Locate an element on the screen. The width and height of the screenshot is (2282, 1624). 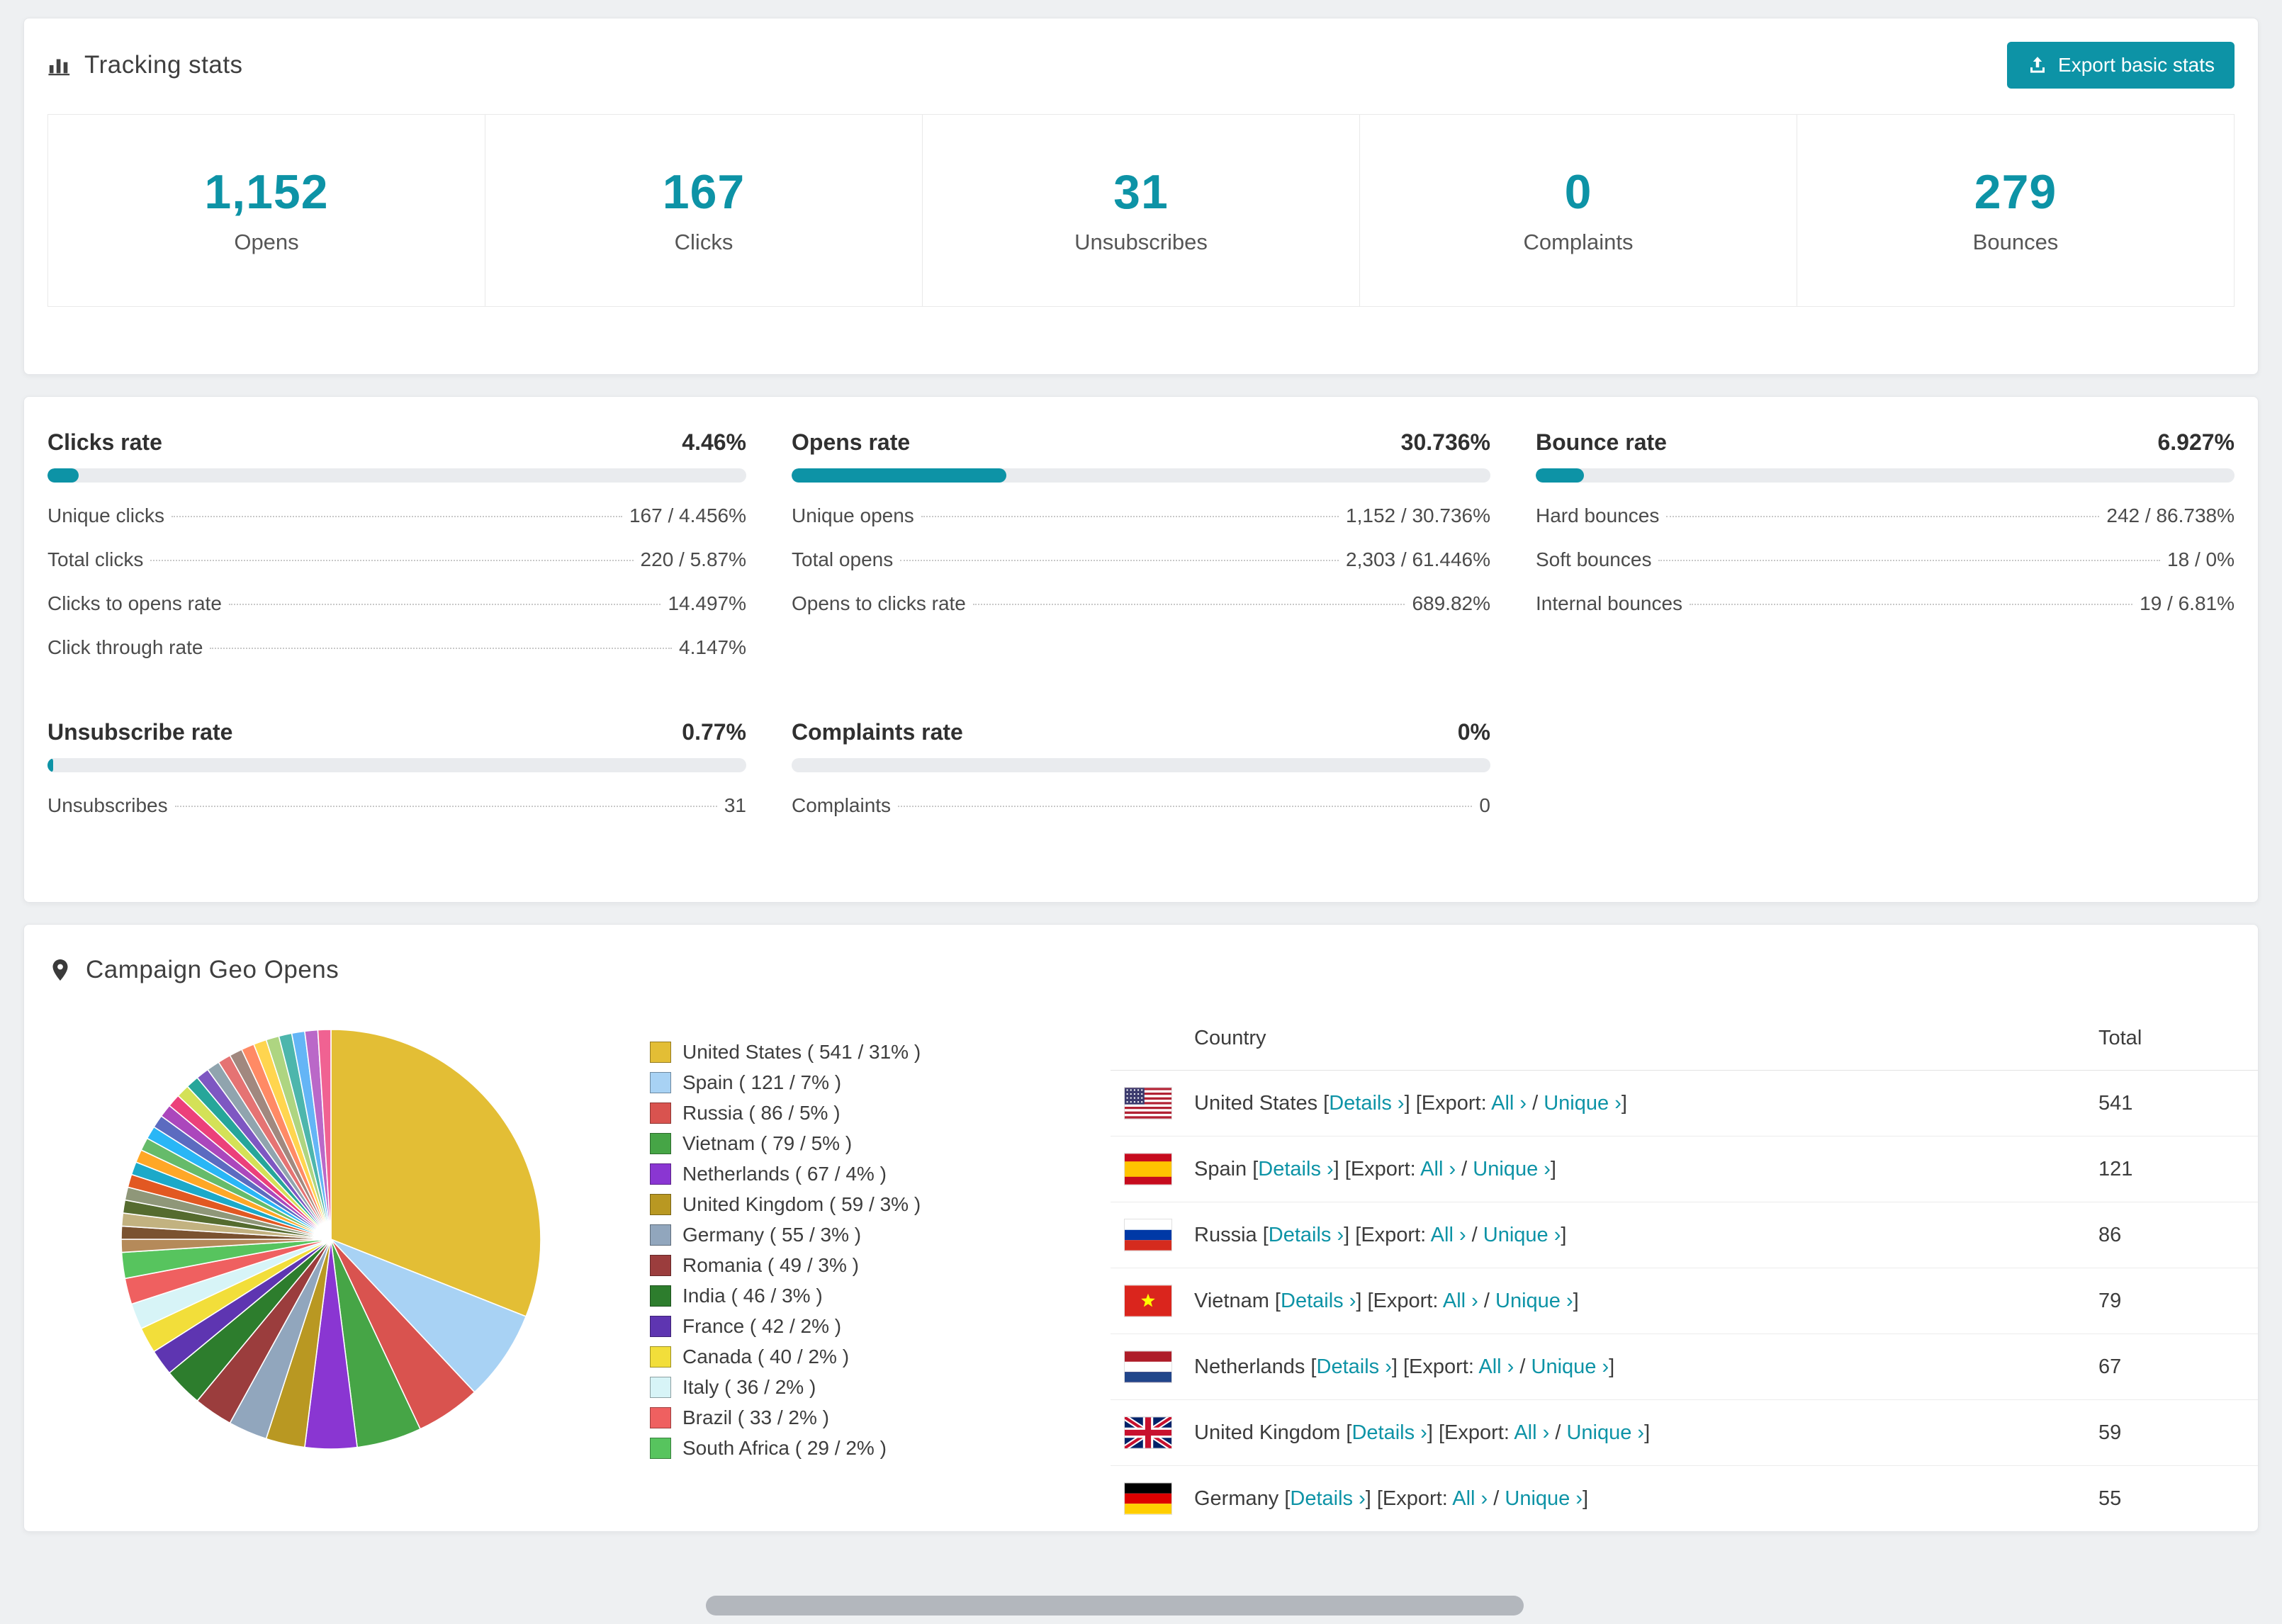
rate-row: Unique opens 1,152 / 30.736% is located at coordinates (1141, 516).